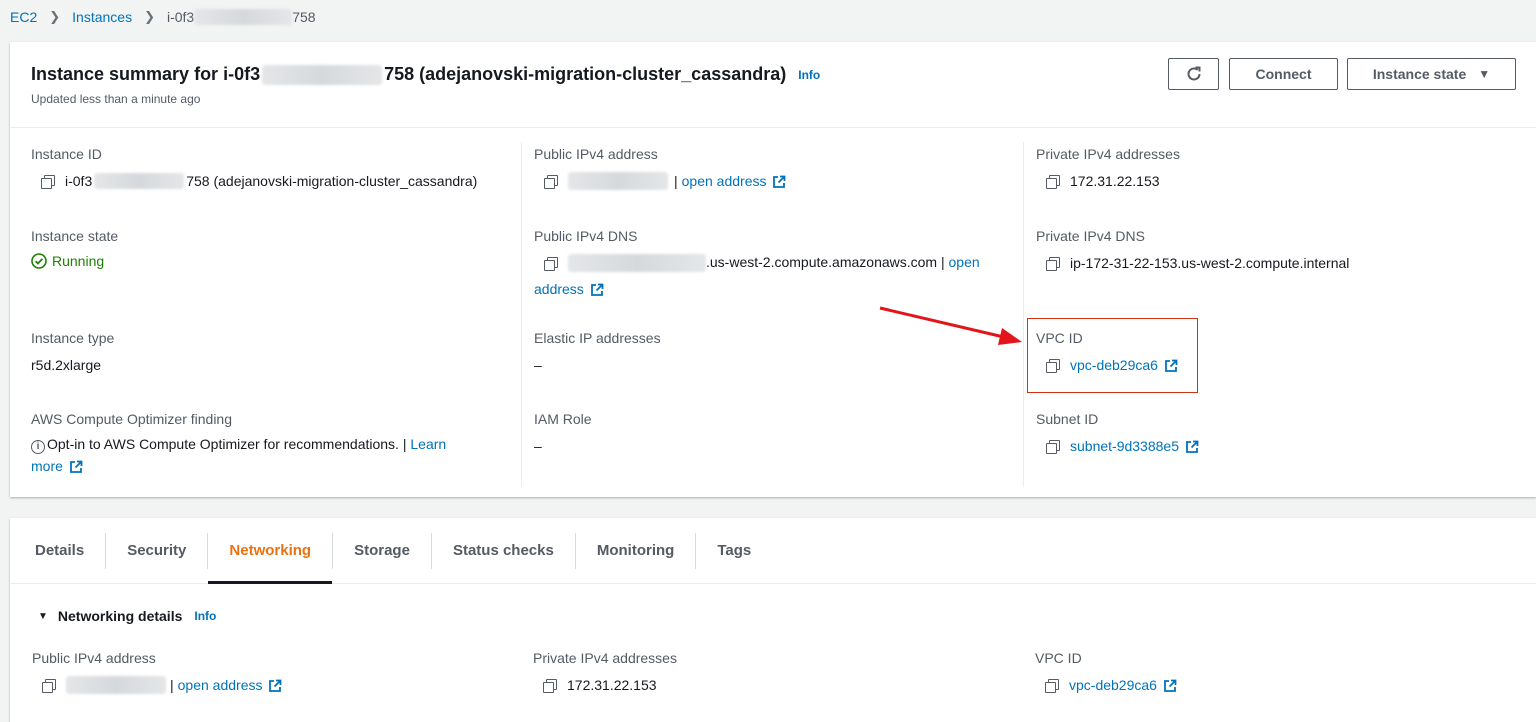  Describe the element at coordinates (39, 261) in the screenshot. I see `check-circle-icon` at that location.